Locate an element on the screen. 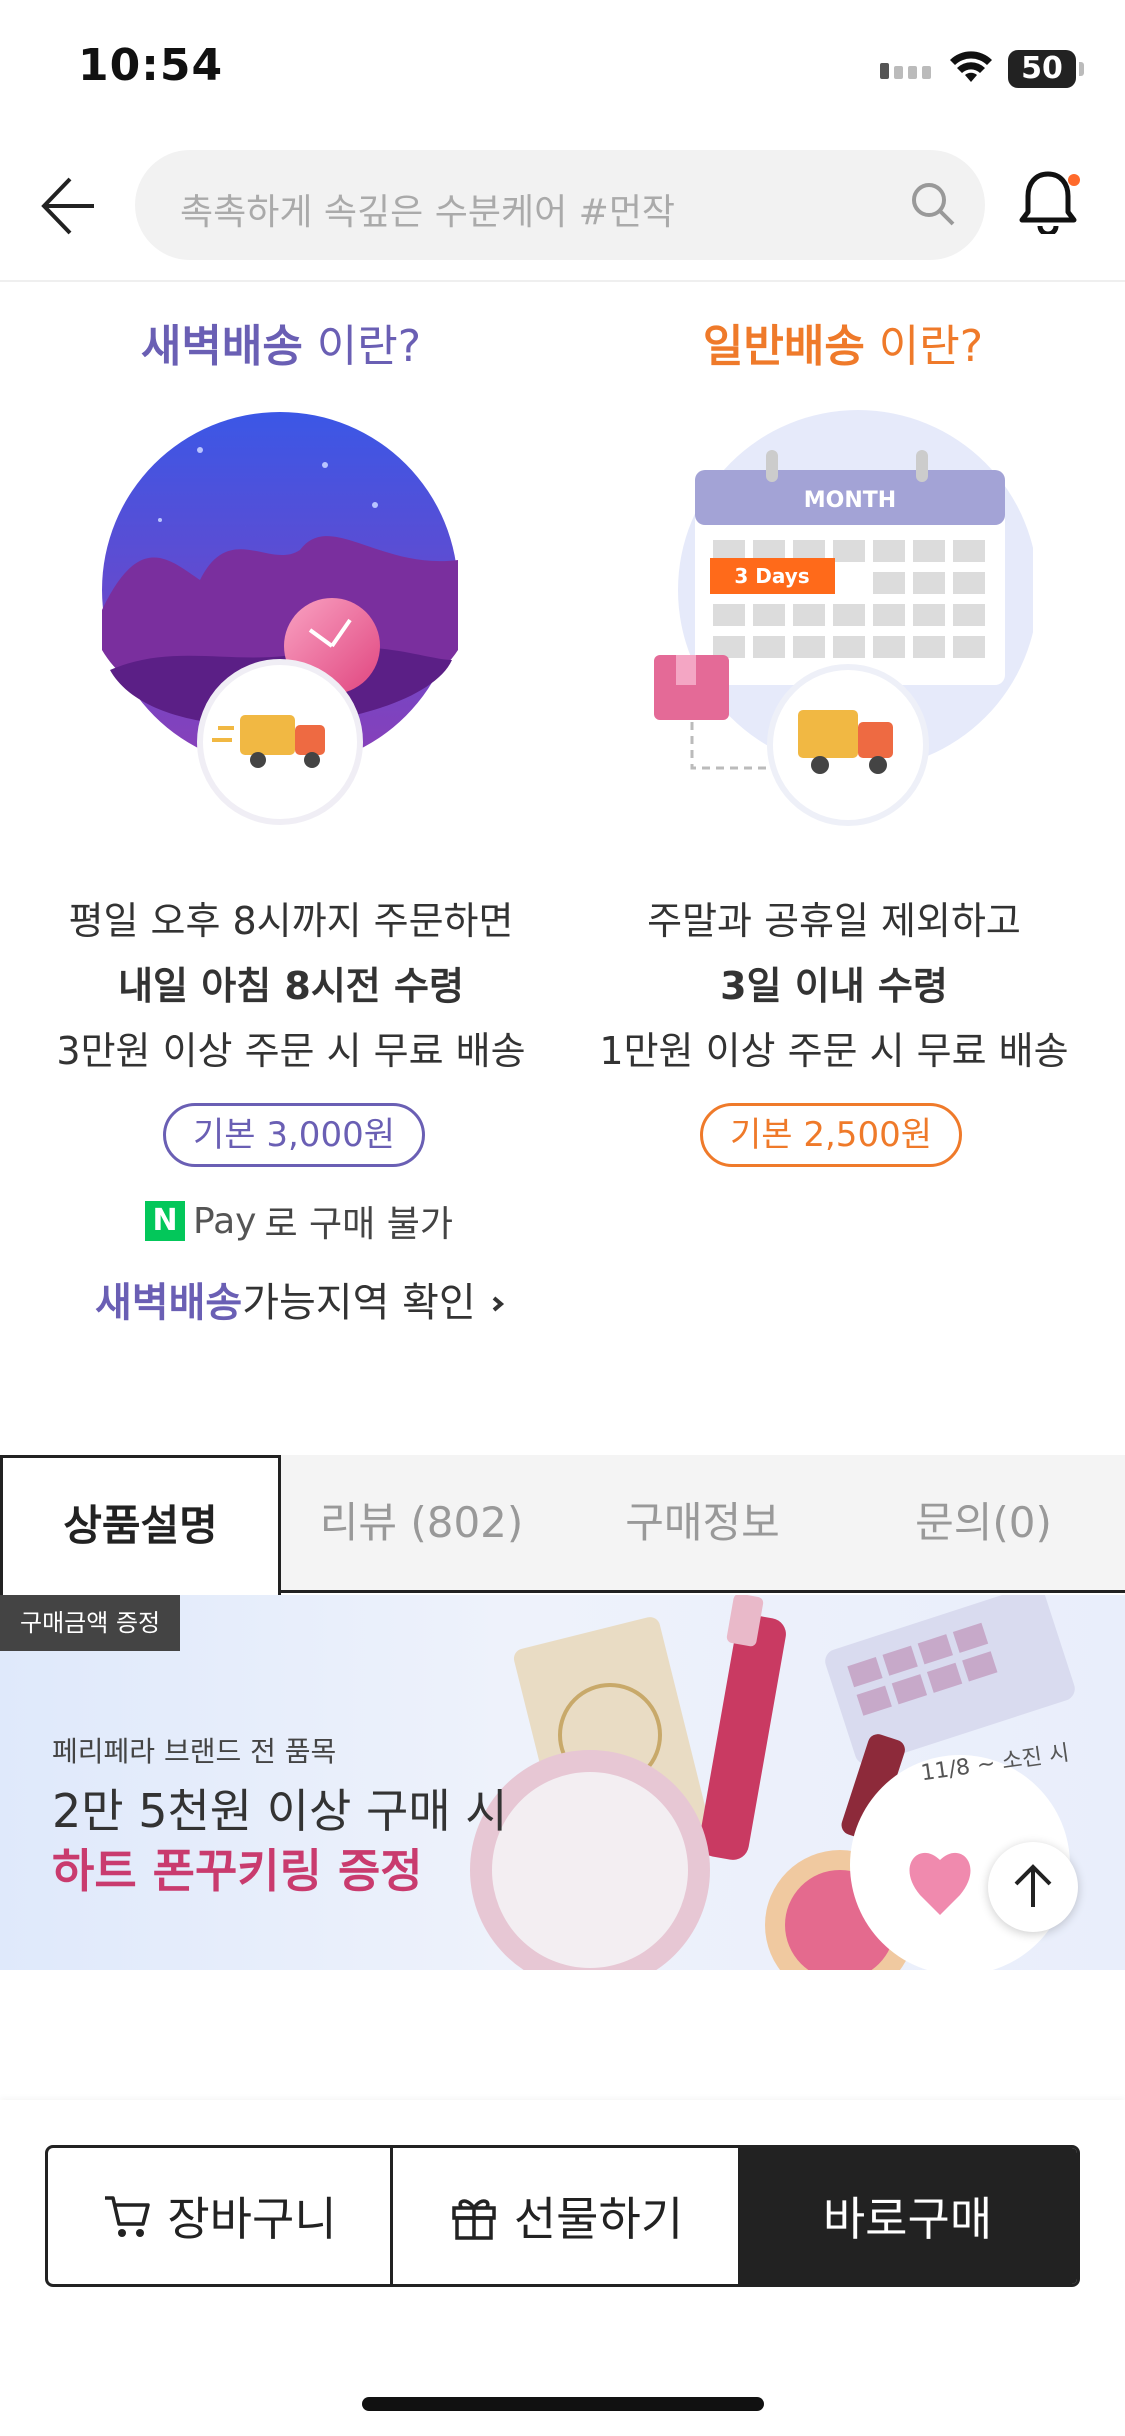 The image size is (1125, 2436). promo-main-text: 2만 5천원 이상 구매 시 is located at coordinates (280, 1811).